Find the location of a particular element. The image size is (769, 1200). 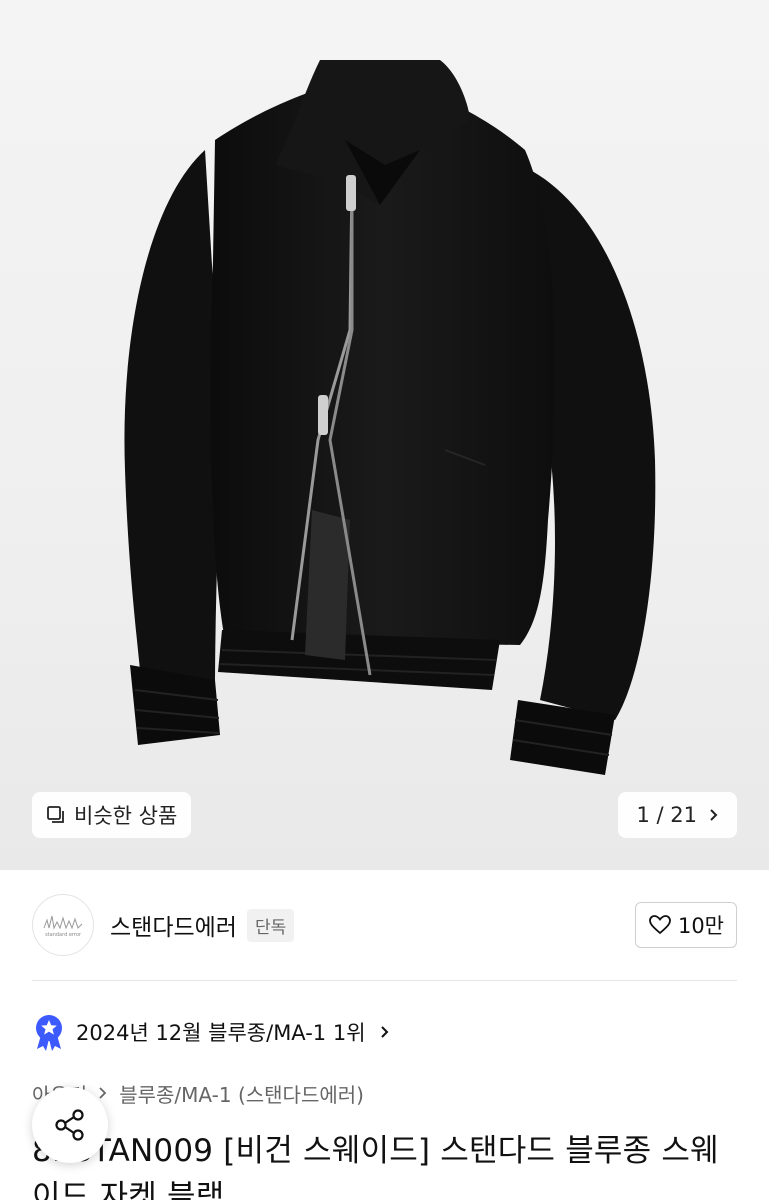

ranking-text: 2024년 12월 블루종/MA-1 1위 is located at coordinates (221, 1033).